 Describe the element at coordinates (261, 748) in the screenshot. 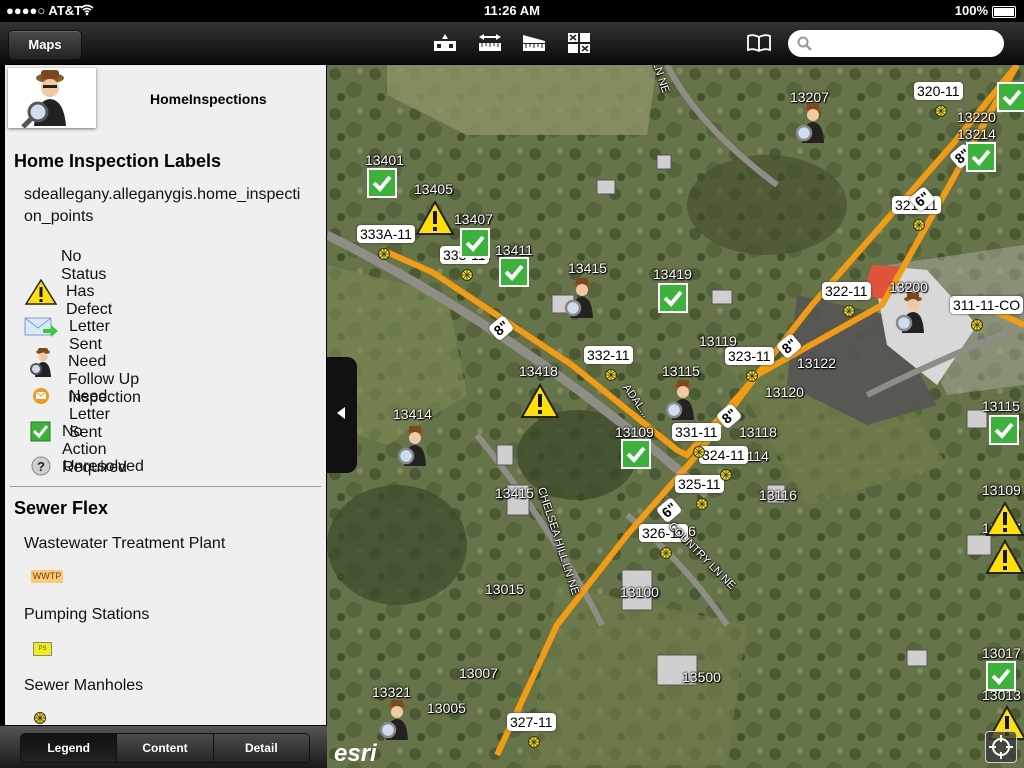

I see `tab-detail: Detail` at that location.